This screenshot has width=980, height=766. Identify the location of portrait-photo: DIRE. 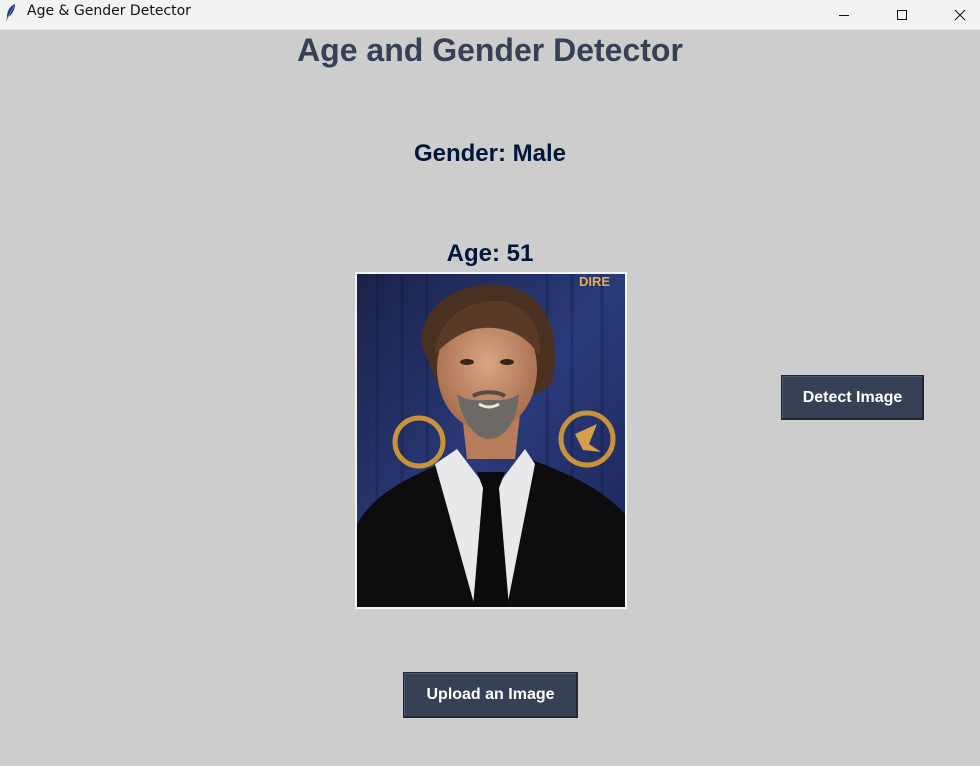
(491, 440).